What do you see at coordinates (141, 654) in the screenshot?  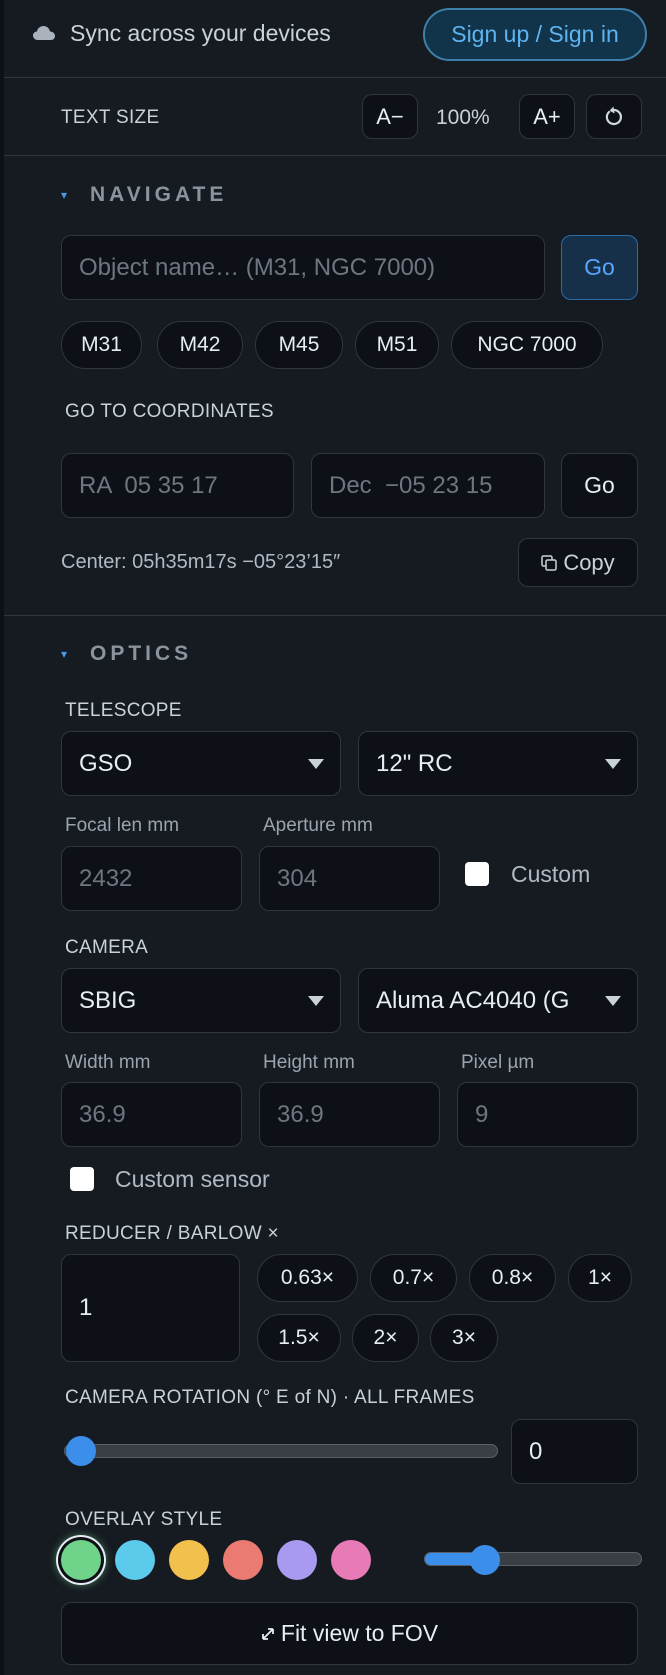 I see `optics-section-title: OPTICS` at bounding box center [141, 654].